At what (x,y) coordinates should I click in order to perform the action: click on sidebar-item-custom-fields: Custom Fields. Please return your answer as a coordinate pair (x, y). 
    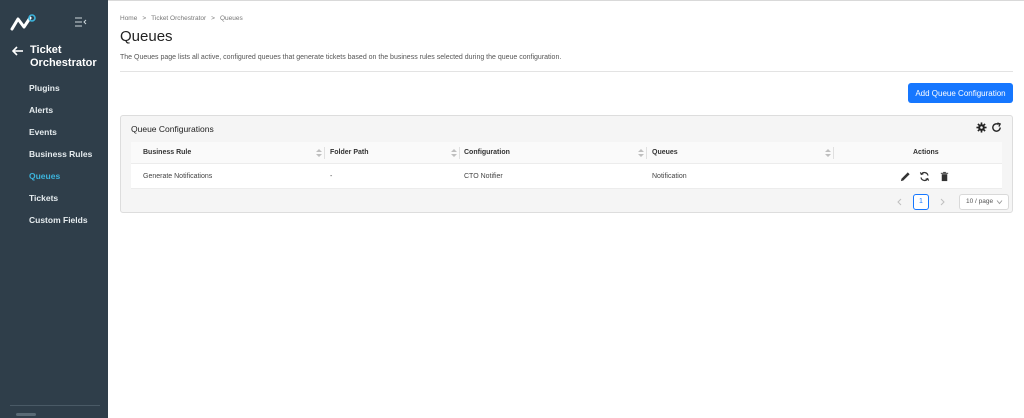
    Looking at the image, I should click on (54, 220).